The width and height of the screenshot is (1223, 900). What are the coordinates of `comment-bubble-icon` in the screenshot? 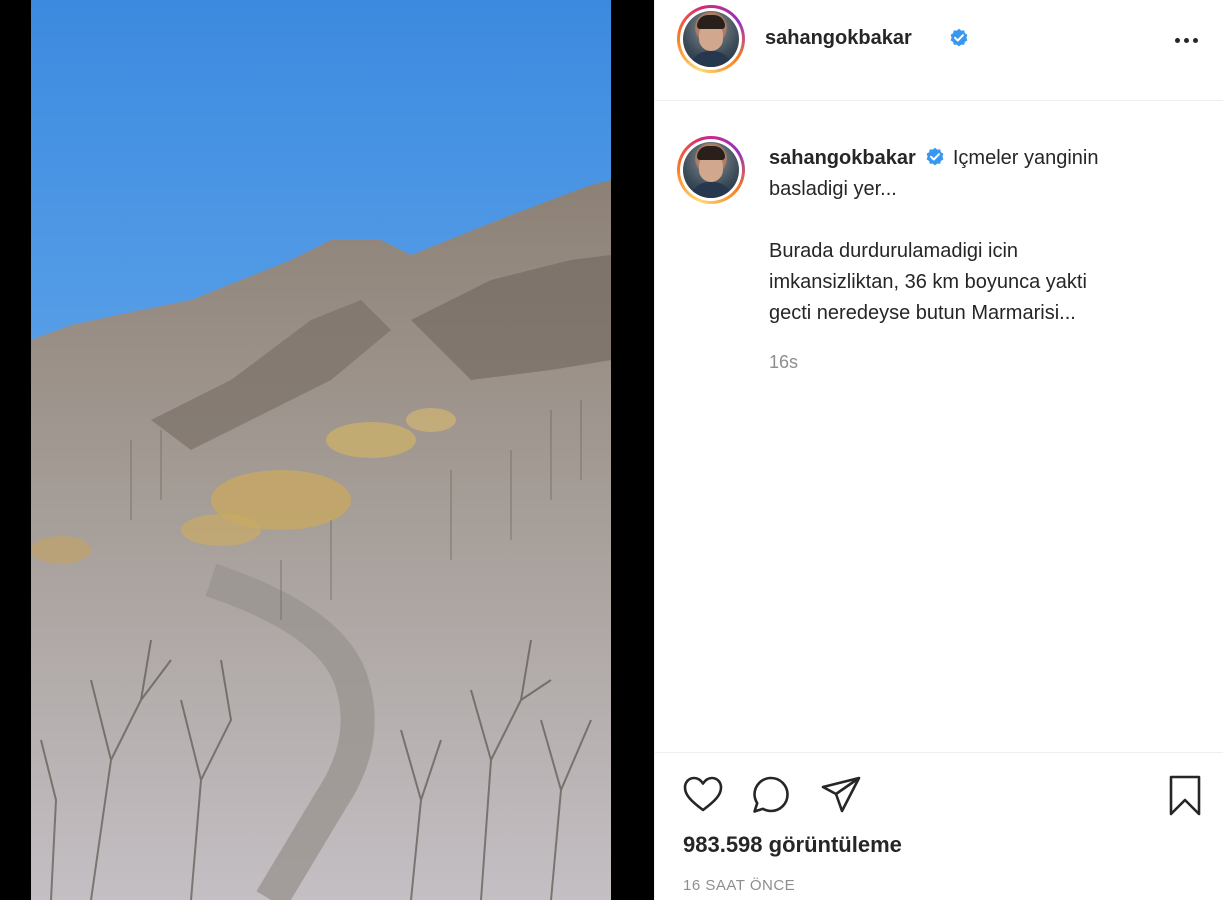 It's located at (771, 795).